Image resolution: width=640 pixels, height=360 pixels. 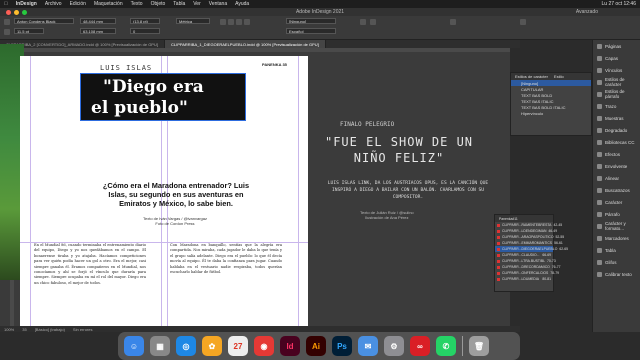 I want to click on character-mode-icon, so click(x=7, y=22).